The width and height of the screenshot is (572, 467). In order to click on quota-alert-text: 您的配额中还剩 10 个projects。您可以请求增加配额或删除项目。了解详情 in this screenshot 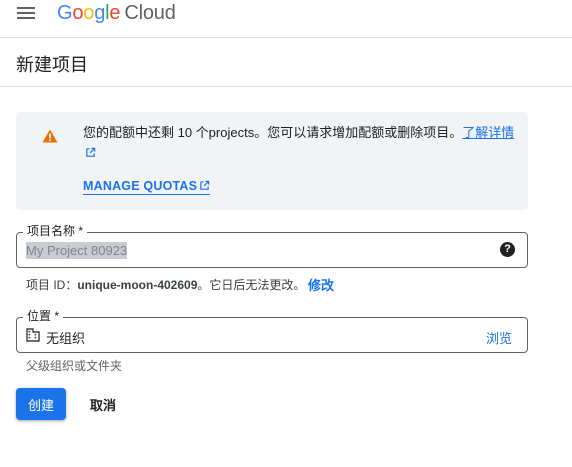, I will do `click(299, 143)`.